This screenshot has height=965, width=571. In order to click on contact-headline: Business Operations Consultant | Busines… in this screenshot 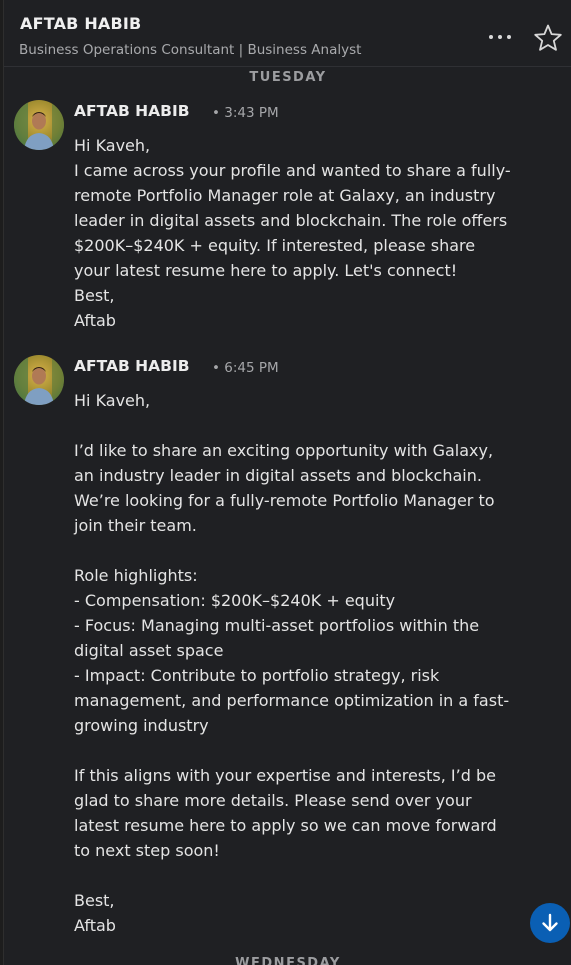, I will do `click(190, 50)`.